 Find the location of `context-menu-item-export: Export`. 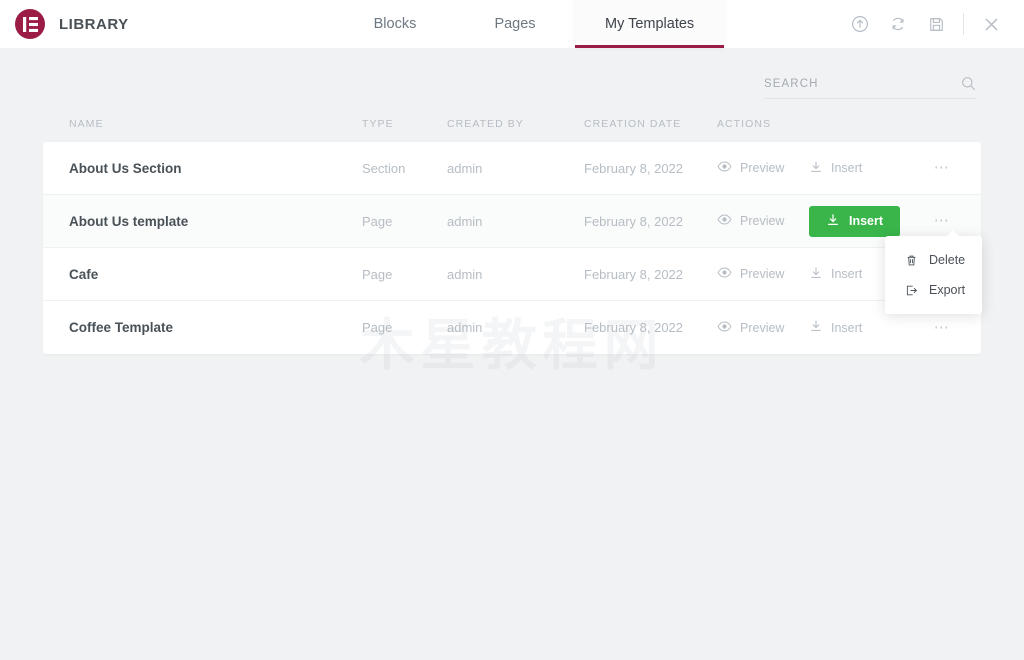

context-menu-item-export: Export is located at coordinates (933, 290).